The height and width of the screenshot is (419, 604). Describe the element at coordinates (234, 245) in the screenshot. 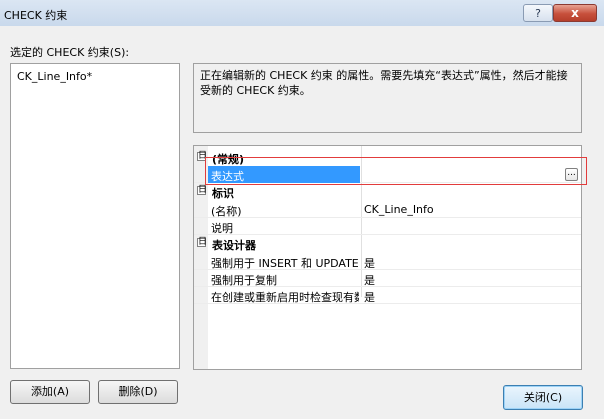

I see `category-label: 表设计器` at that location.